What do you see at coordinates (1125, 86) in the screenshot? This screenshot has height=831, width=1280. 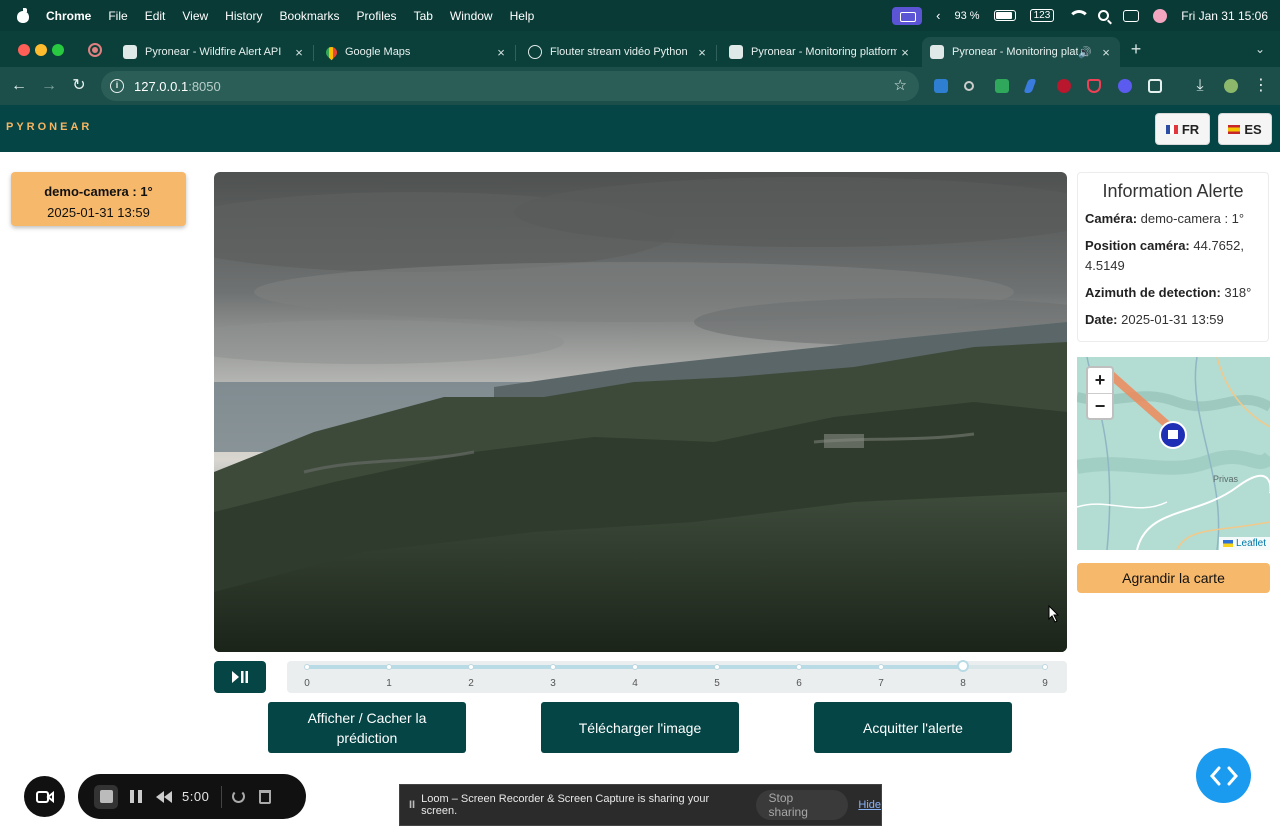 I see `extension-gear-icon` at bounding box center [1125, 86].